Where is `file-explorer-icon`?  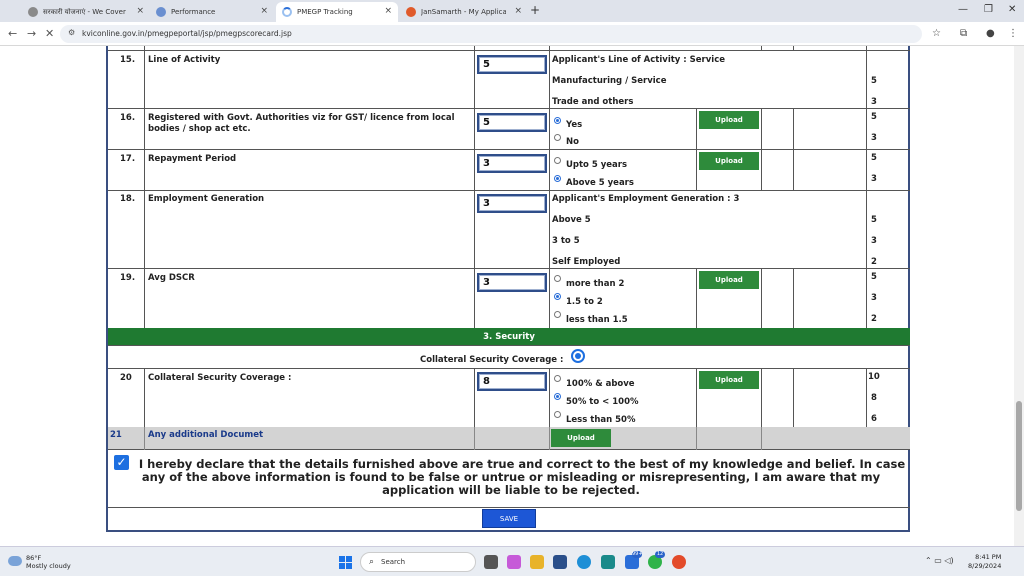 file-explorer-icon is located at coordinates (537, 562).